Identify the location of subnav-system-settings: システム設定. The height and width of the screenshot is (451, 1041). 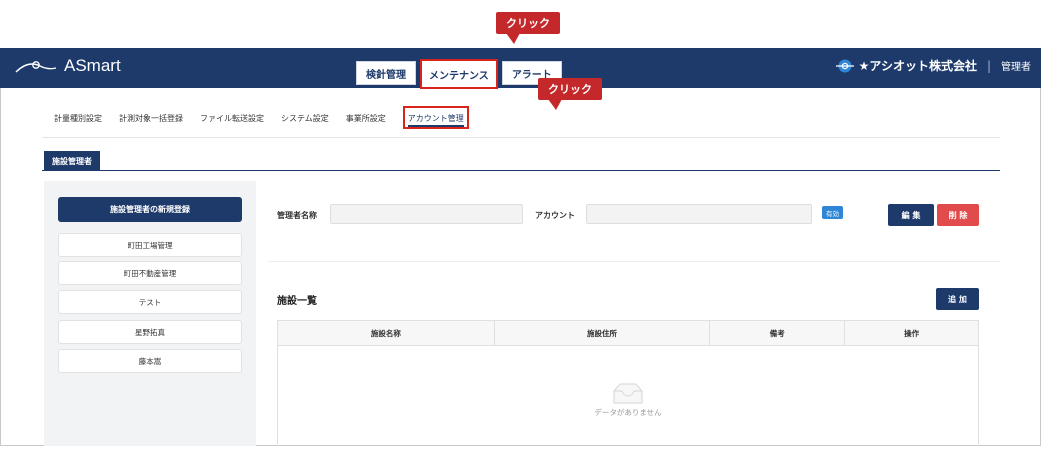
(305, 121).